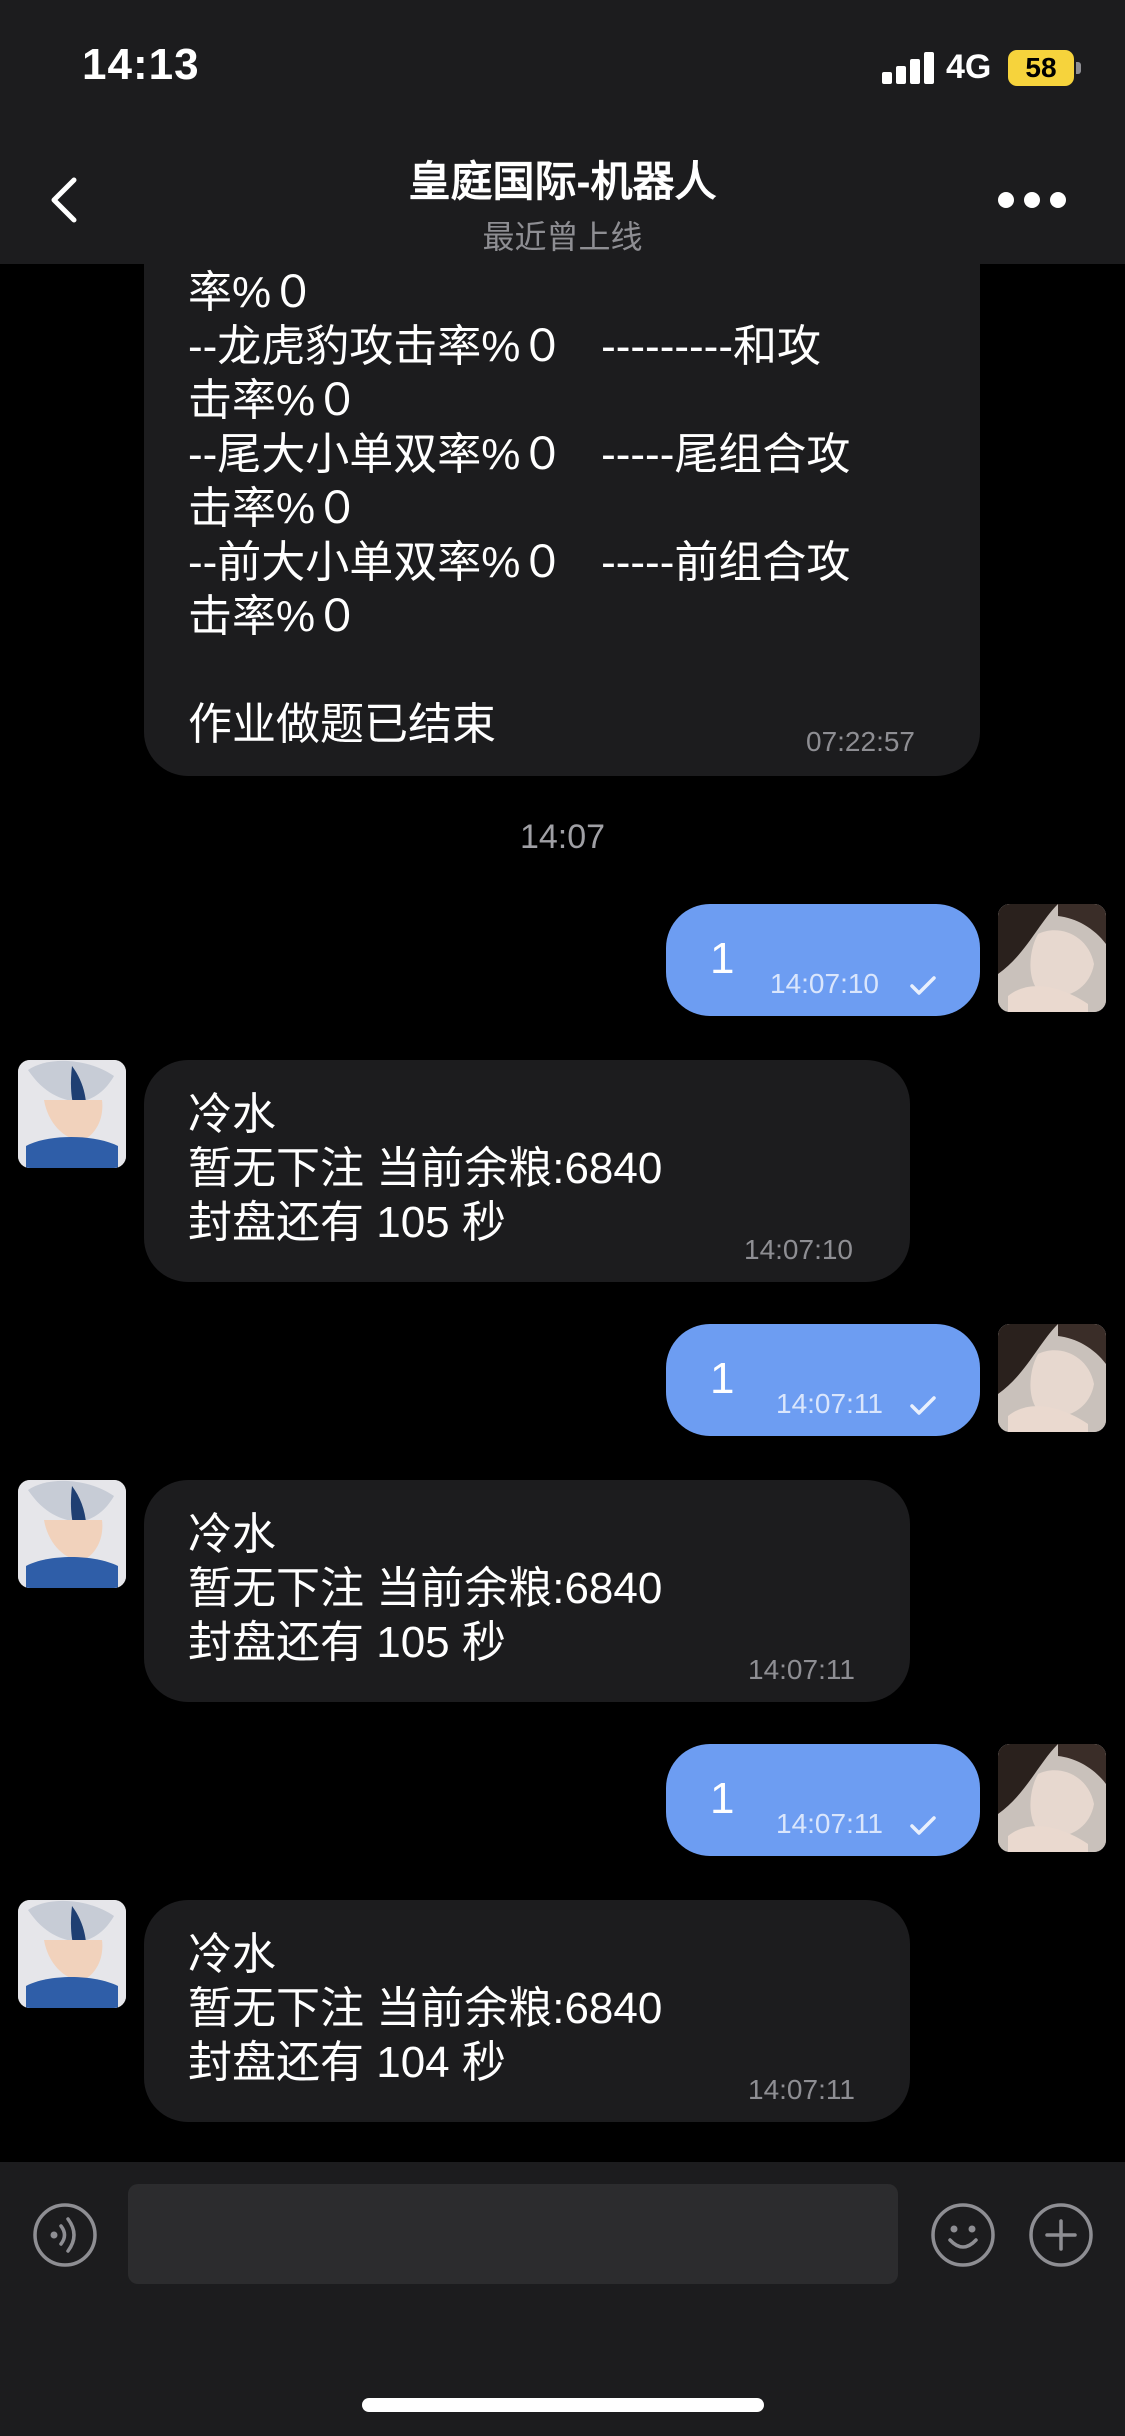 The width and height of the screenshot is (1125, 2436). What do you see at coordinates (1030, 199) in the screenshot?
I see `more-button` at bounding box center [1030, 199].